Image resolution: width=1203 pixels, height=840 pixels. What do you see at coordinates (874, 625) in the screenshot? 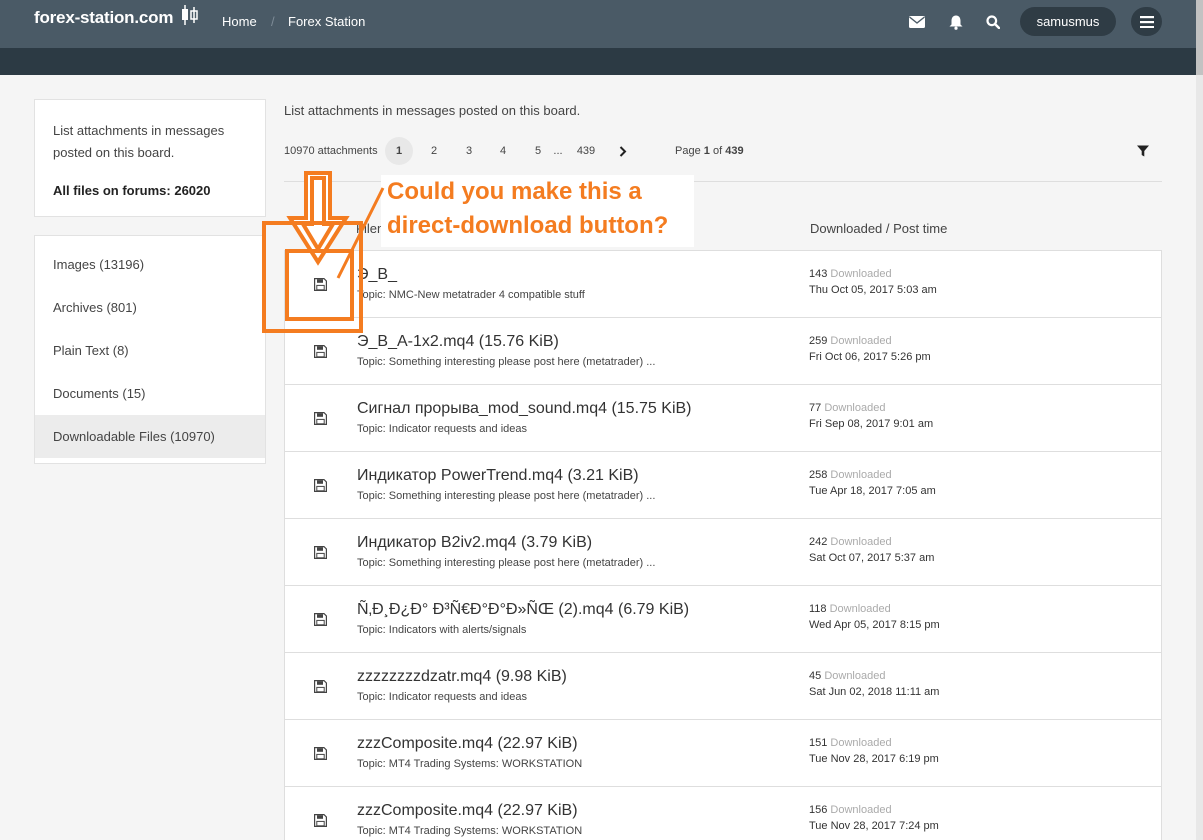
I see `post-time: Wed Apr 05, 2017 8:15 pm` at bounding box center [874, 625].